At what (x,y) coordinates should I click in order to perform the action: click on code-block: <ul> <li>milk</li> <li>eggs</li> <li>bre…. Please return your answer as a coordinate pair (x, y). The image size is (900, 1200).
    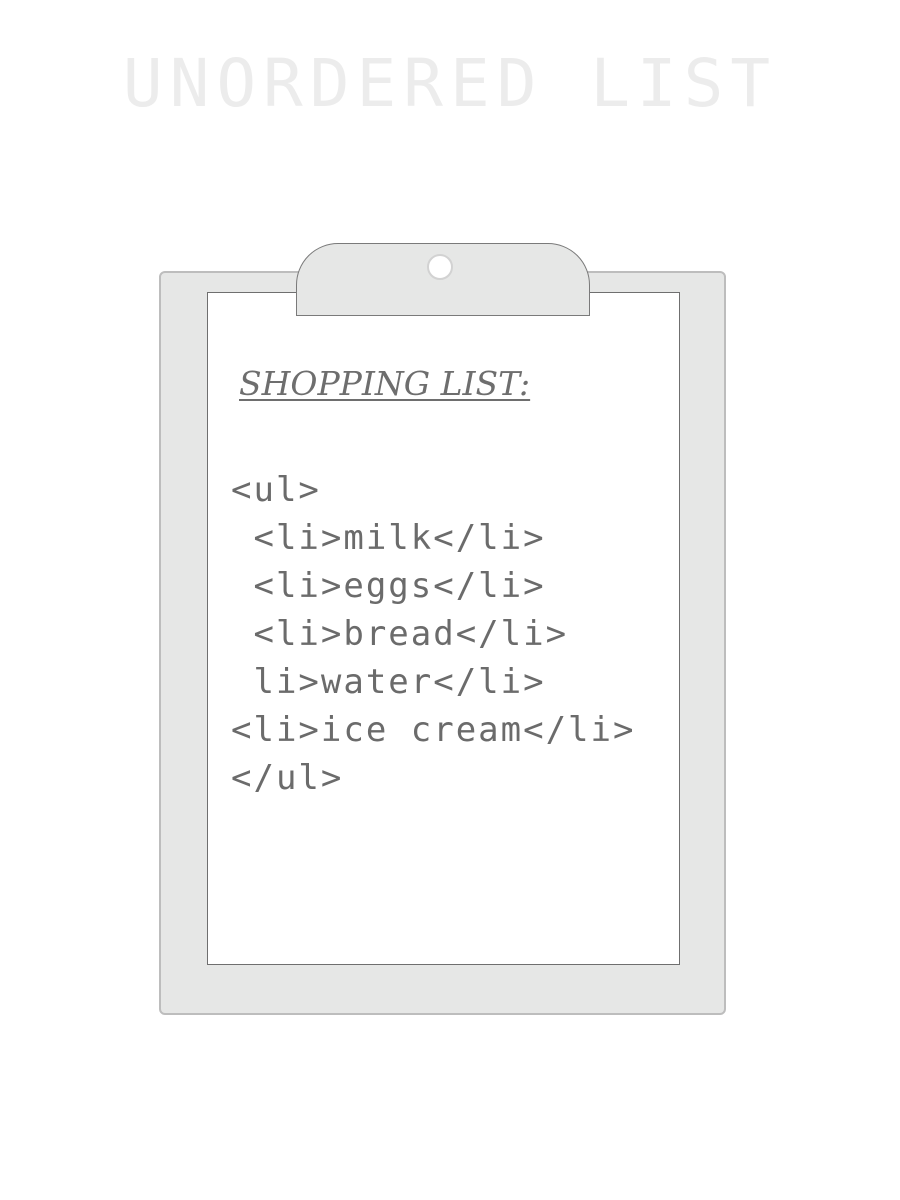
    Looking at the image, I should click on (433, 634).